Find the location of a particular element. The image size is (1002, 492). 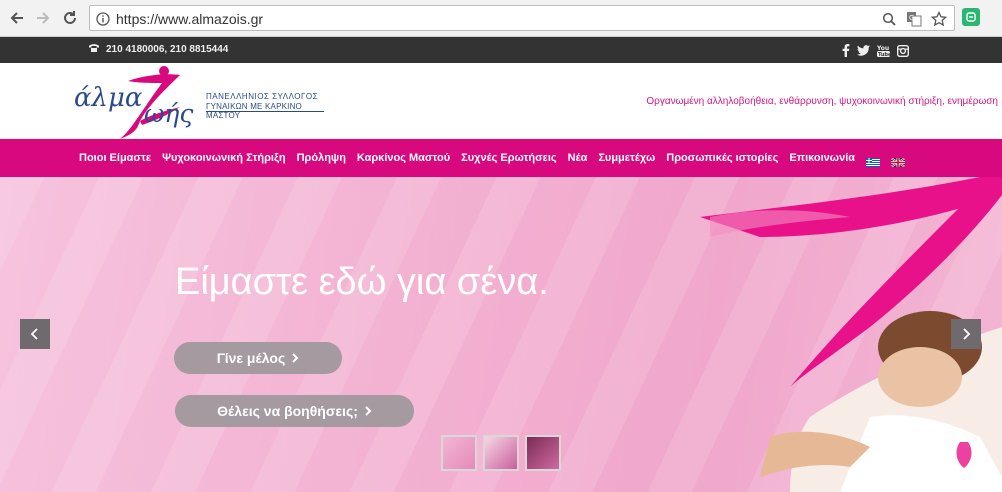

instagram-icon is located at coordinates (902, 50).